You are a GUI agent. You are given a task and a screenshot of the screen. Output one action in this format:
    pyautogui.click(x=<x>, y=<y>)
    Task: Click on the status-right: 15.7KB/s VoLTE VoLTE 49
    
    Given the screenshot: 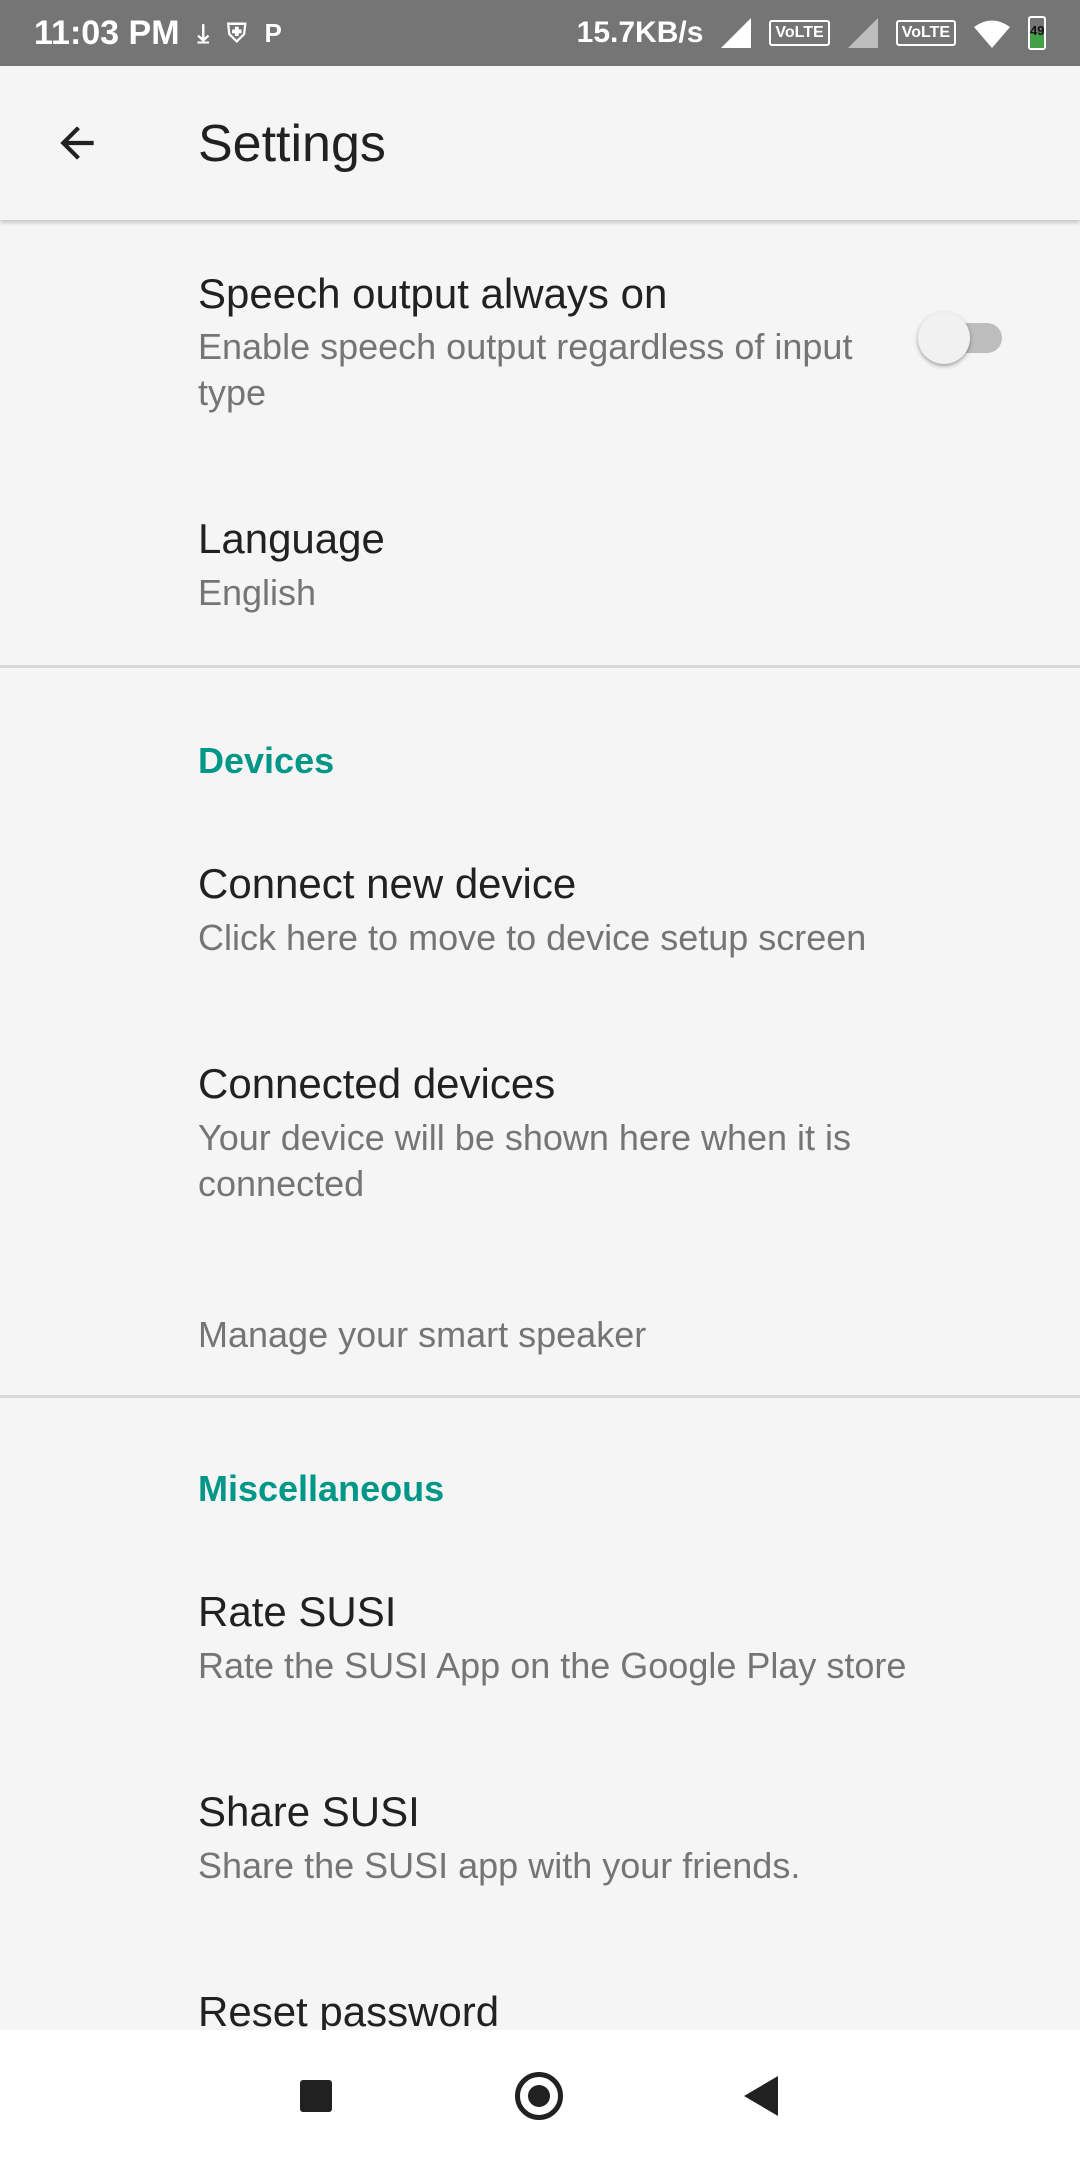 What is the action you would take?
    pyautogui.click(x=811, y=33)
    